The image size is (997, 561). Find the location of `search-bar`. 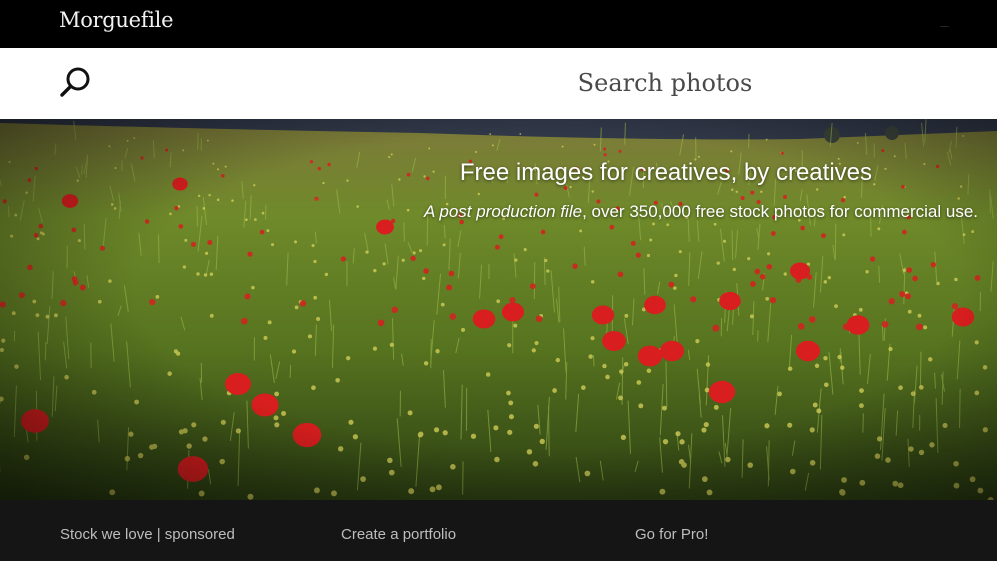

search-bar is located at coordinates (498, 83).